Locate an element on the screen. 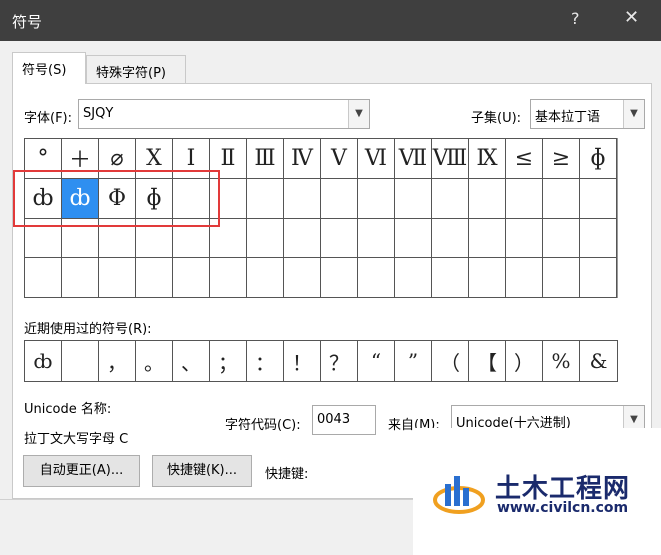 The width and height of the screenshot is (661, 555). symbol-cell: ɸ is located at coordinates (598, 159).